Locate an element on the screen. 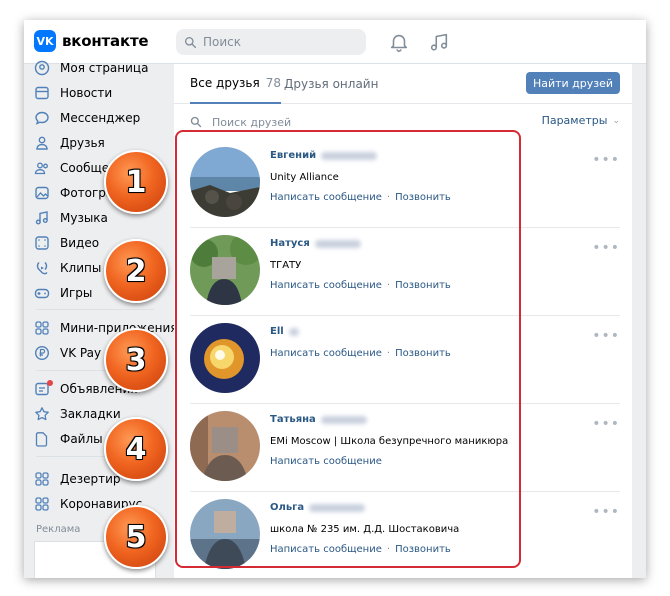 This screenshot has width=670, height=596. sidebar-item-messenger: Мессенджер is located at coordinates (87, 118).